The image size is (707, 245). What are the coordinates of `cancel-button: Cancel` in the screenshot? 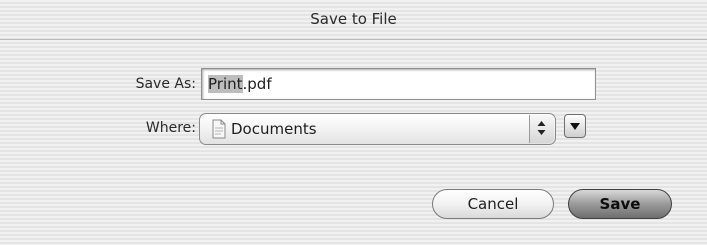 It's located at (493, 204).